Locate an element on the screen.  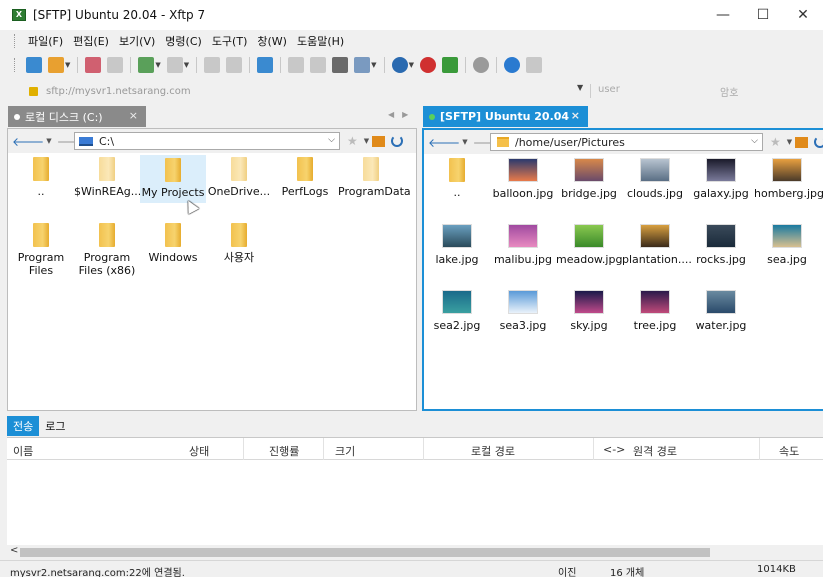
remote-image-item: balloon.jpg is located at coordinates (523, 179).